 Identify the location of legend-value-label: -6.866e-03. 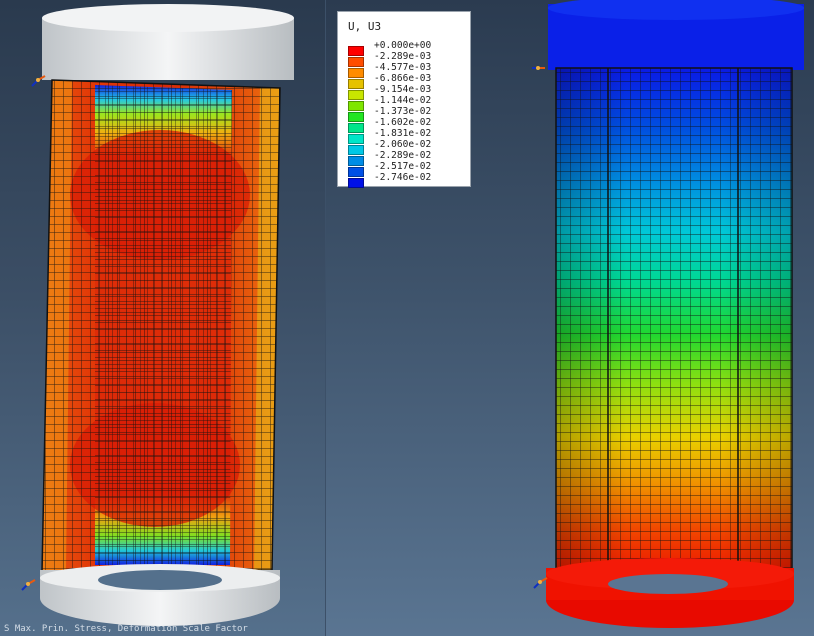
(403, 78).